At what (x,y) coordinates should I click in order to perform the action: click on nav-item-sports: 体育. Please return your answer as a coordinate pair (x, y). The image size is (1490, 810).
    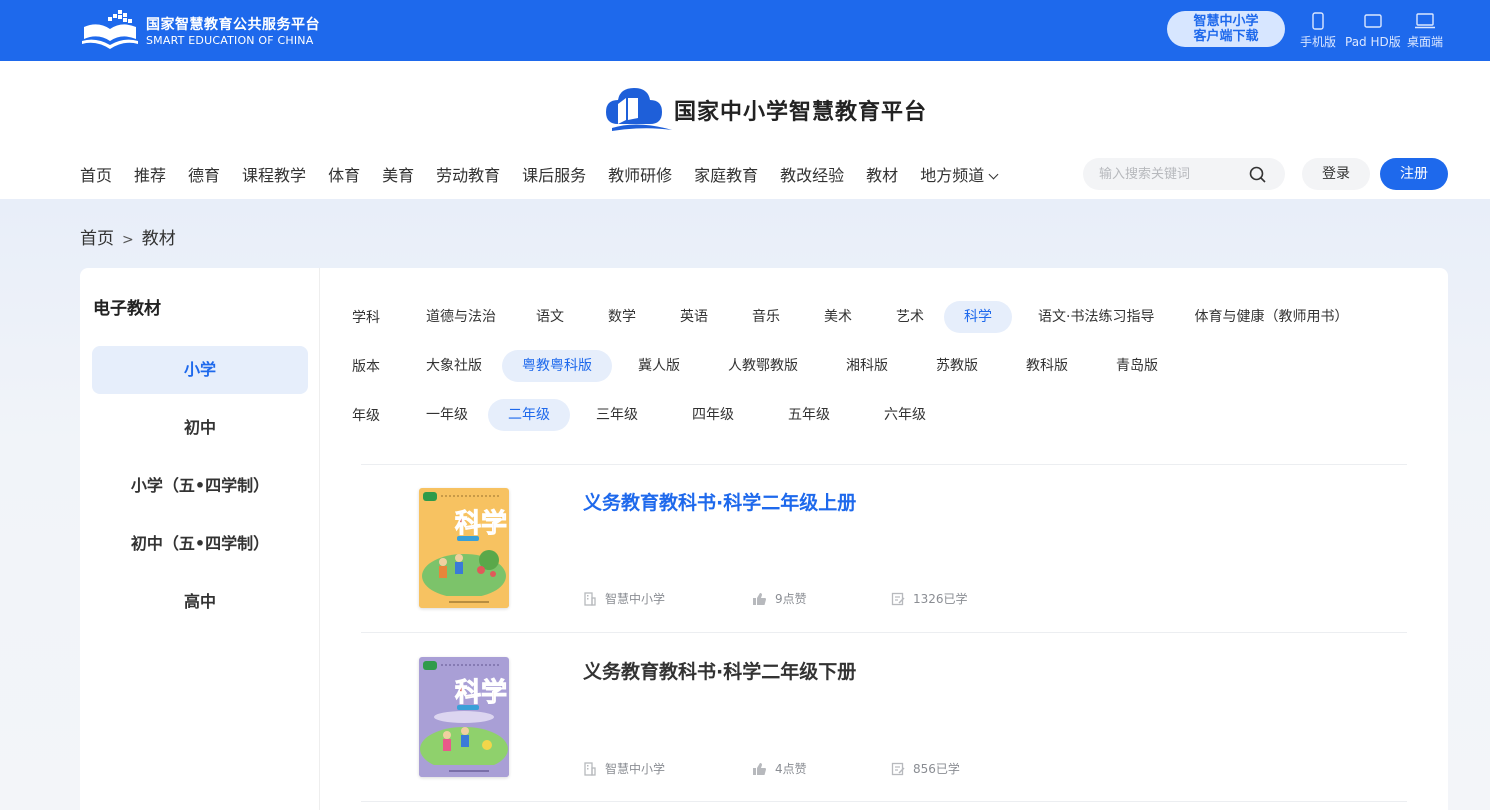
    Looking at the image, I should click on (344, 174).